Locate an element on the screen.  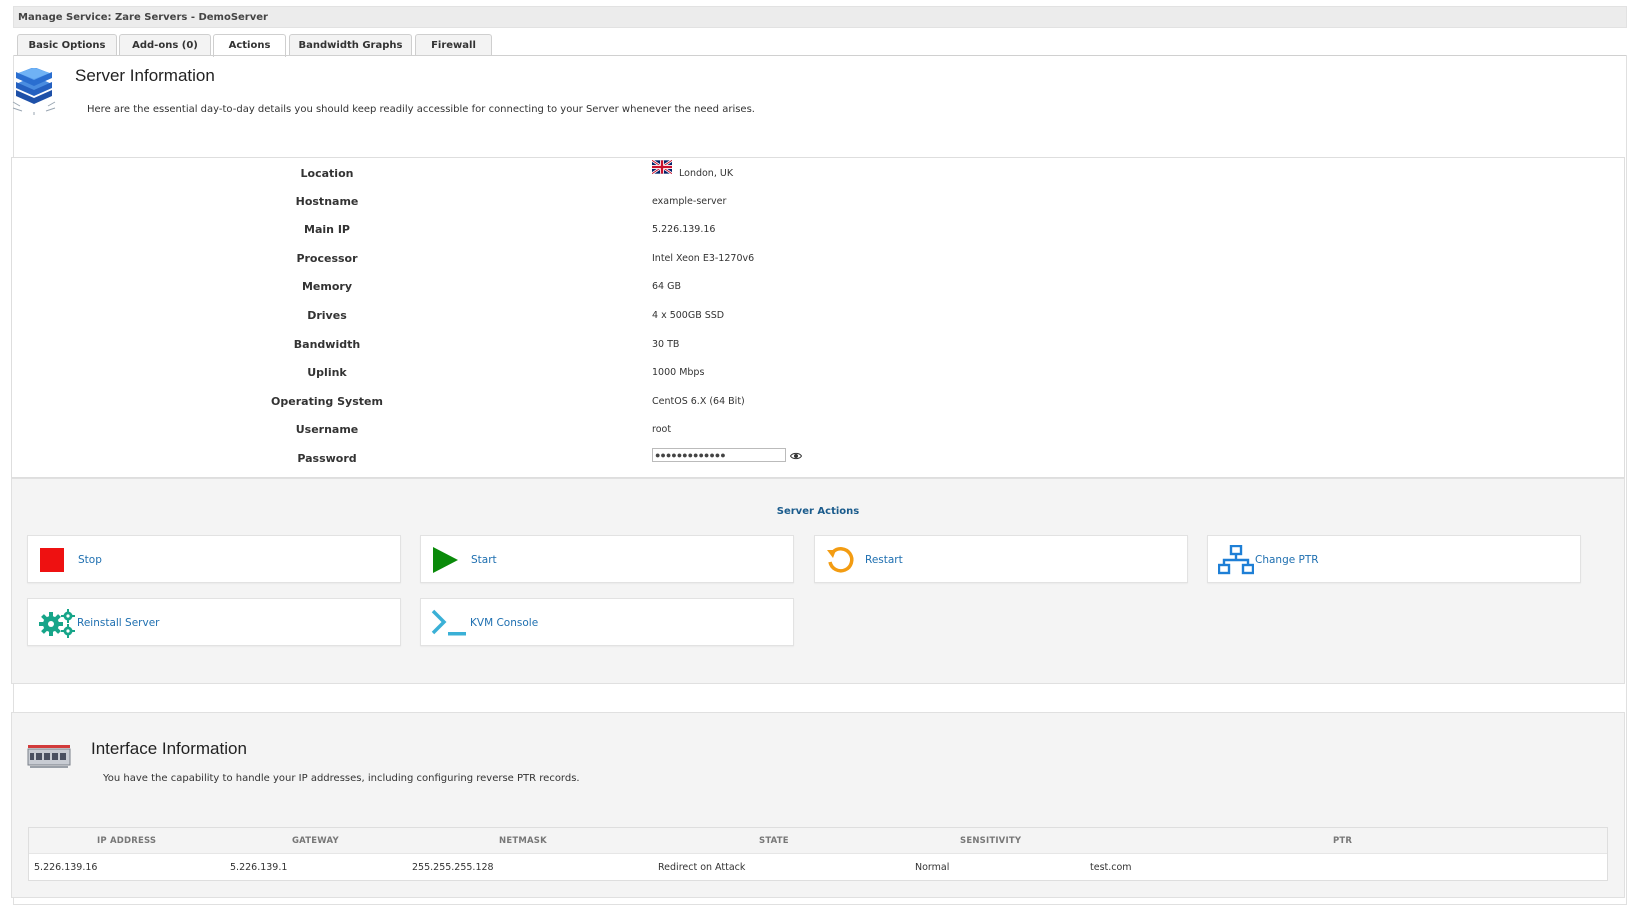
info-row-operating-system: Operating System CentOS 6.X (64 Bit) is located at coordinates (818, 401).